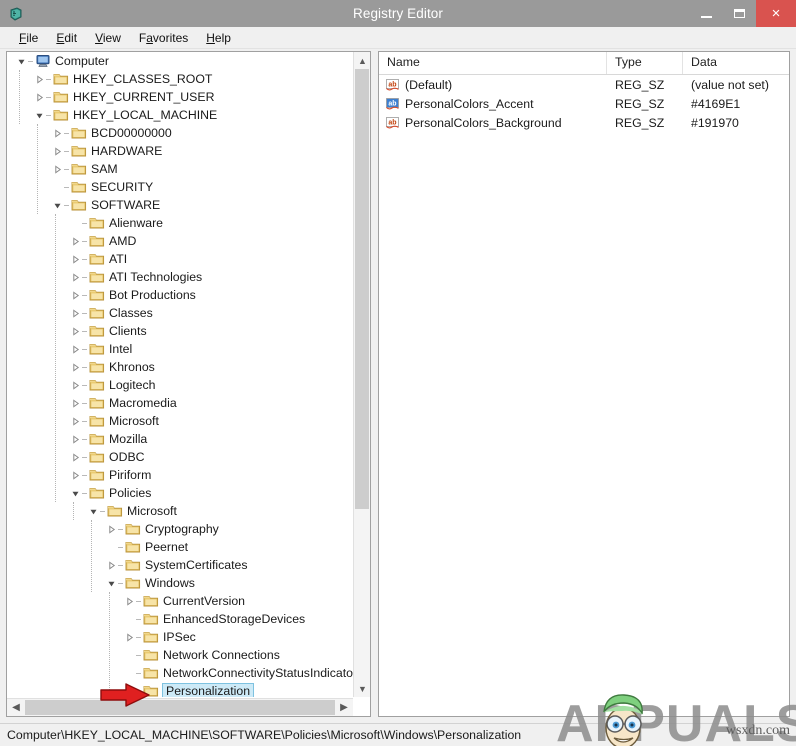 This screenshot has width=796, height=755. Describe the element at coordinates (108, 38) in the screenshot. I see `menu-item-view: View` at that location.